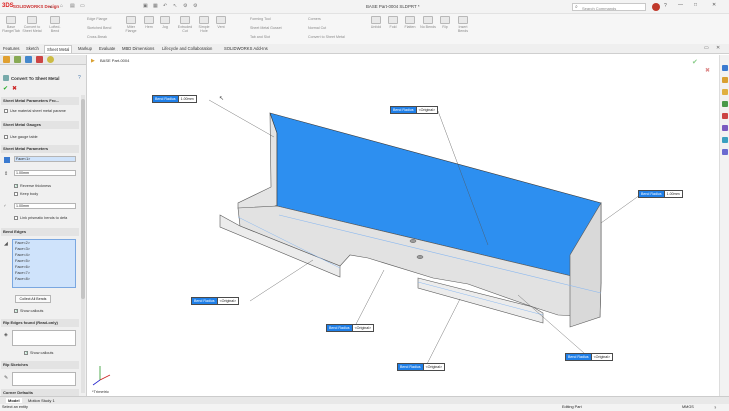 The width and height of the screenshot is (729, 411). What do you see at coordinates (221, 22) in the screenshot?
I see `vent-button: Vent` at bounding box center [221, 22].